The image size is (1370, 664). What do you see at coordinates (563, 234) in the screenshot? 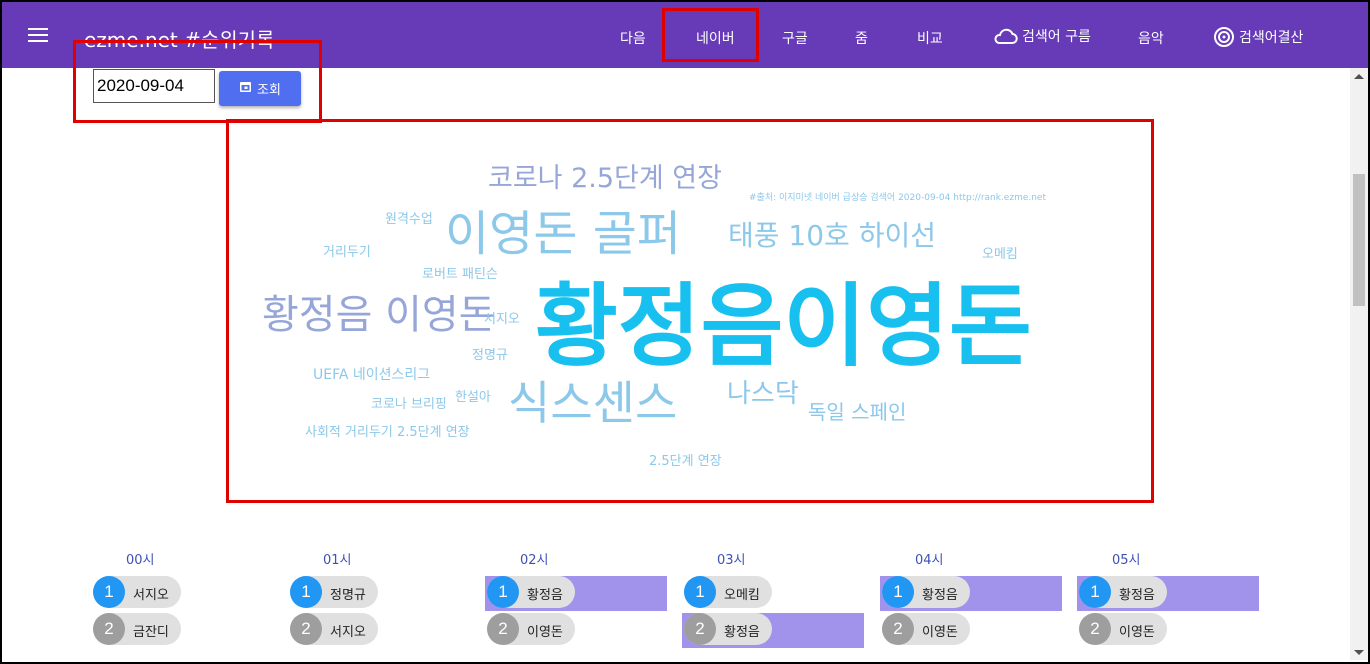
I see `word-cloud-word: 이영돈 골퍼` at bounding box center [563, 234].